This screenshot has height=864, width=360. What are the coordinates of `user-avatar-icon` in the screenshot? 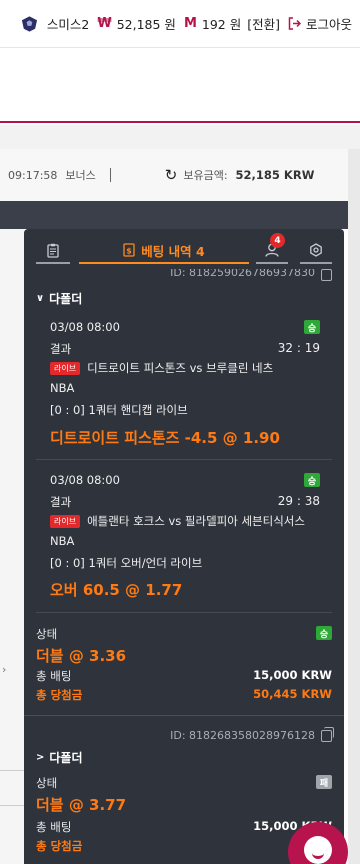 It's located at (29, 23).